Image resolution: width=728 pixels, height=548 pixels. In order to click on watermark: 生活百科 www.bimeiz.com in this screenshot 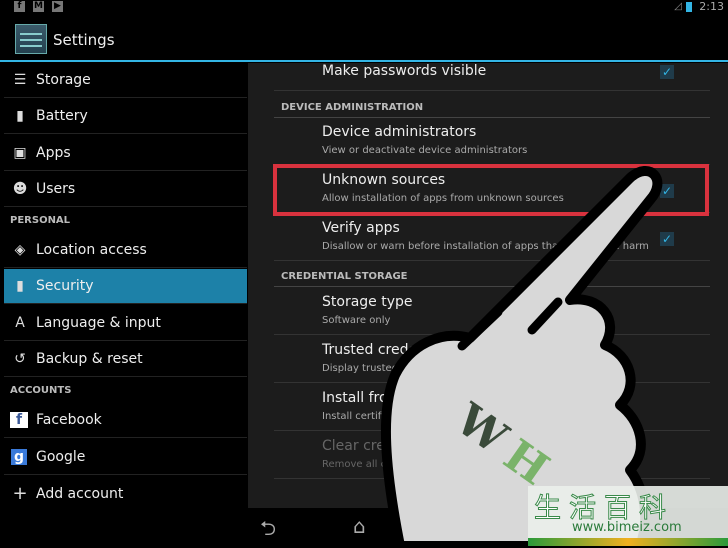, I will do `click(628, 516)`.